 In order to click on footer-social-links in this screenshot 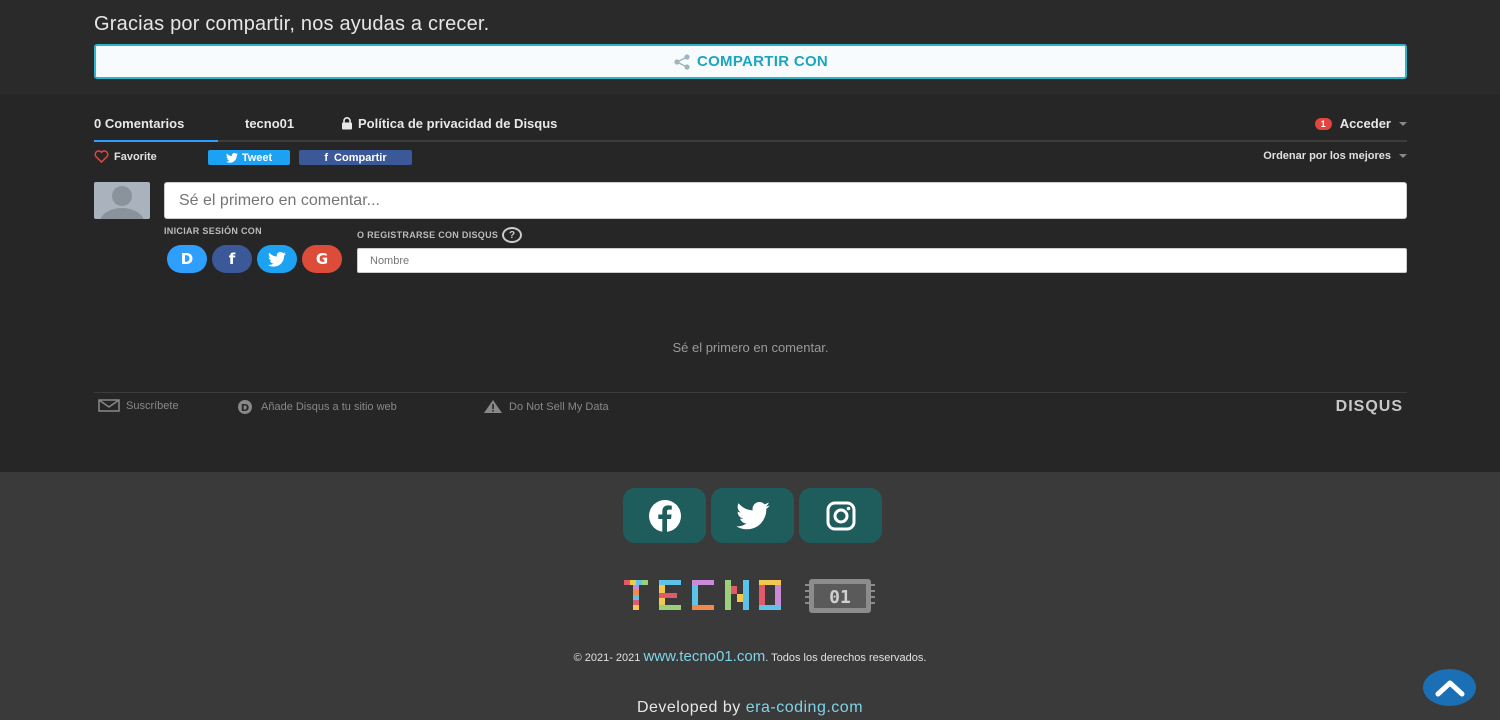, I will do `click(752, 515)`.